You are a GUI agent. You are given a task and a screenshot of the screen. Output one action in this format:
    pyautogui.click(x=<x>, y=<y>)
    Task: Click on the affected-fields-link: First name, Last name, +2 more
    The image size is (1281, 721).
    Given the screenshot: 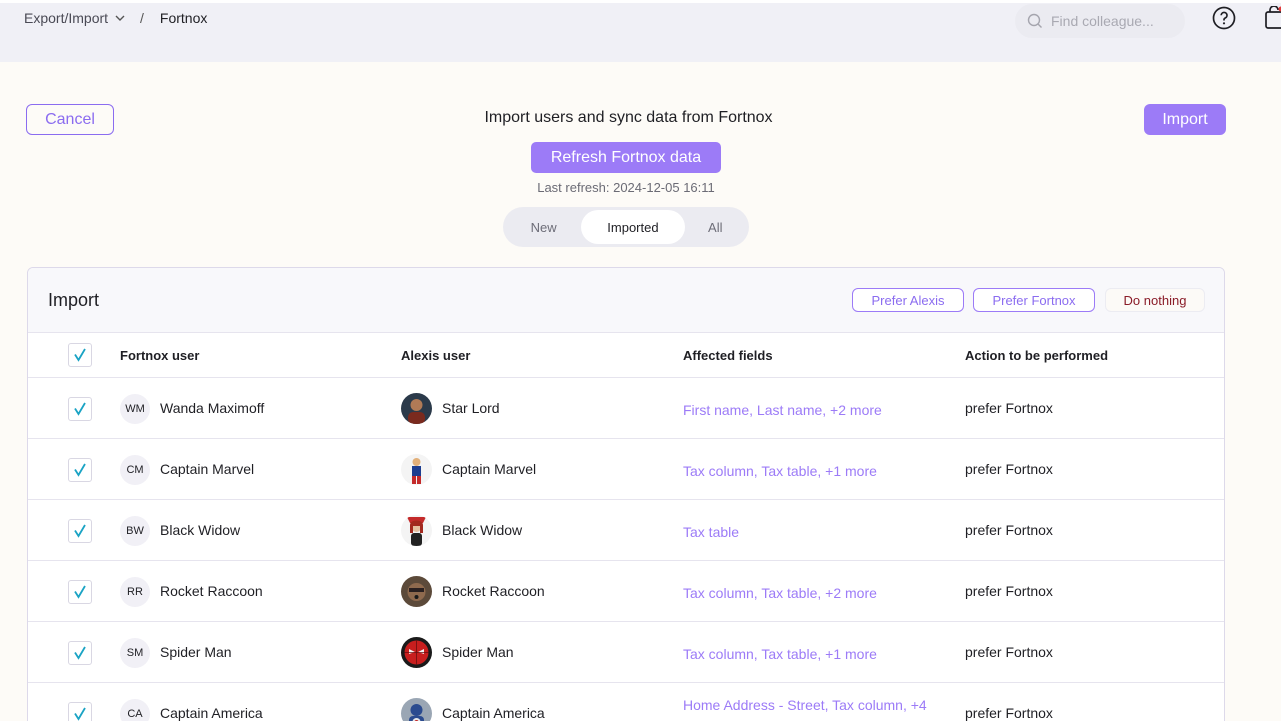 What is the action you would take?
    pyautogui.click(x=813, y=410)
    